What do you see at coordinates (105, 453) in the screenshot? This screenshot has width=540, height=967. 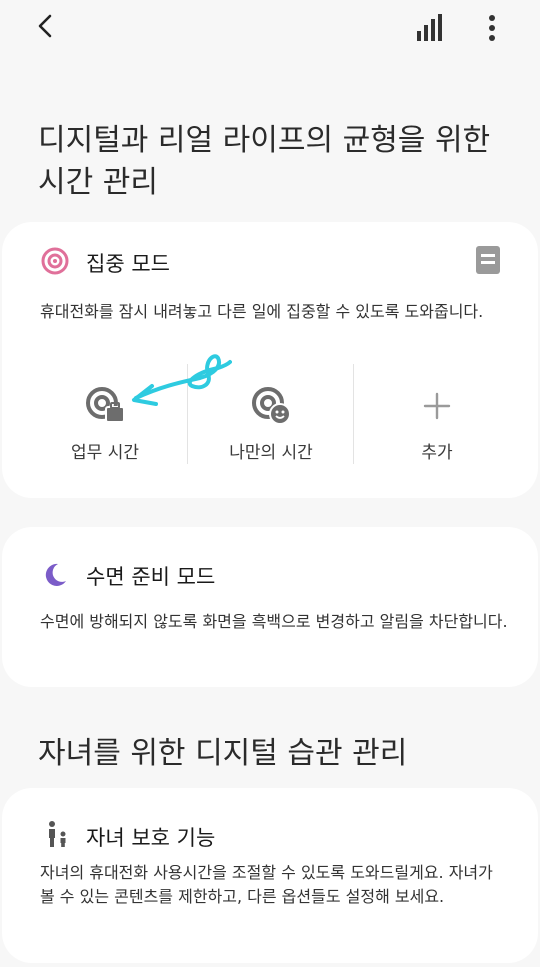 I see `mode-work-label: 업무 시간` at bounding box center [105, 453].